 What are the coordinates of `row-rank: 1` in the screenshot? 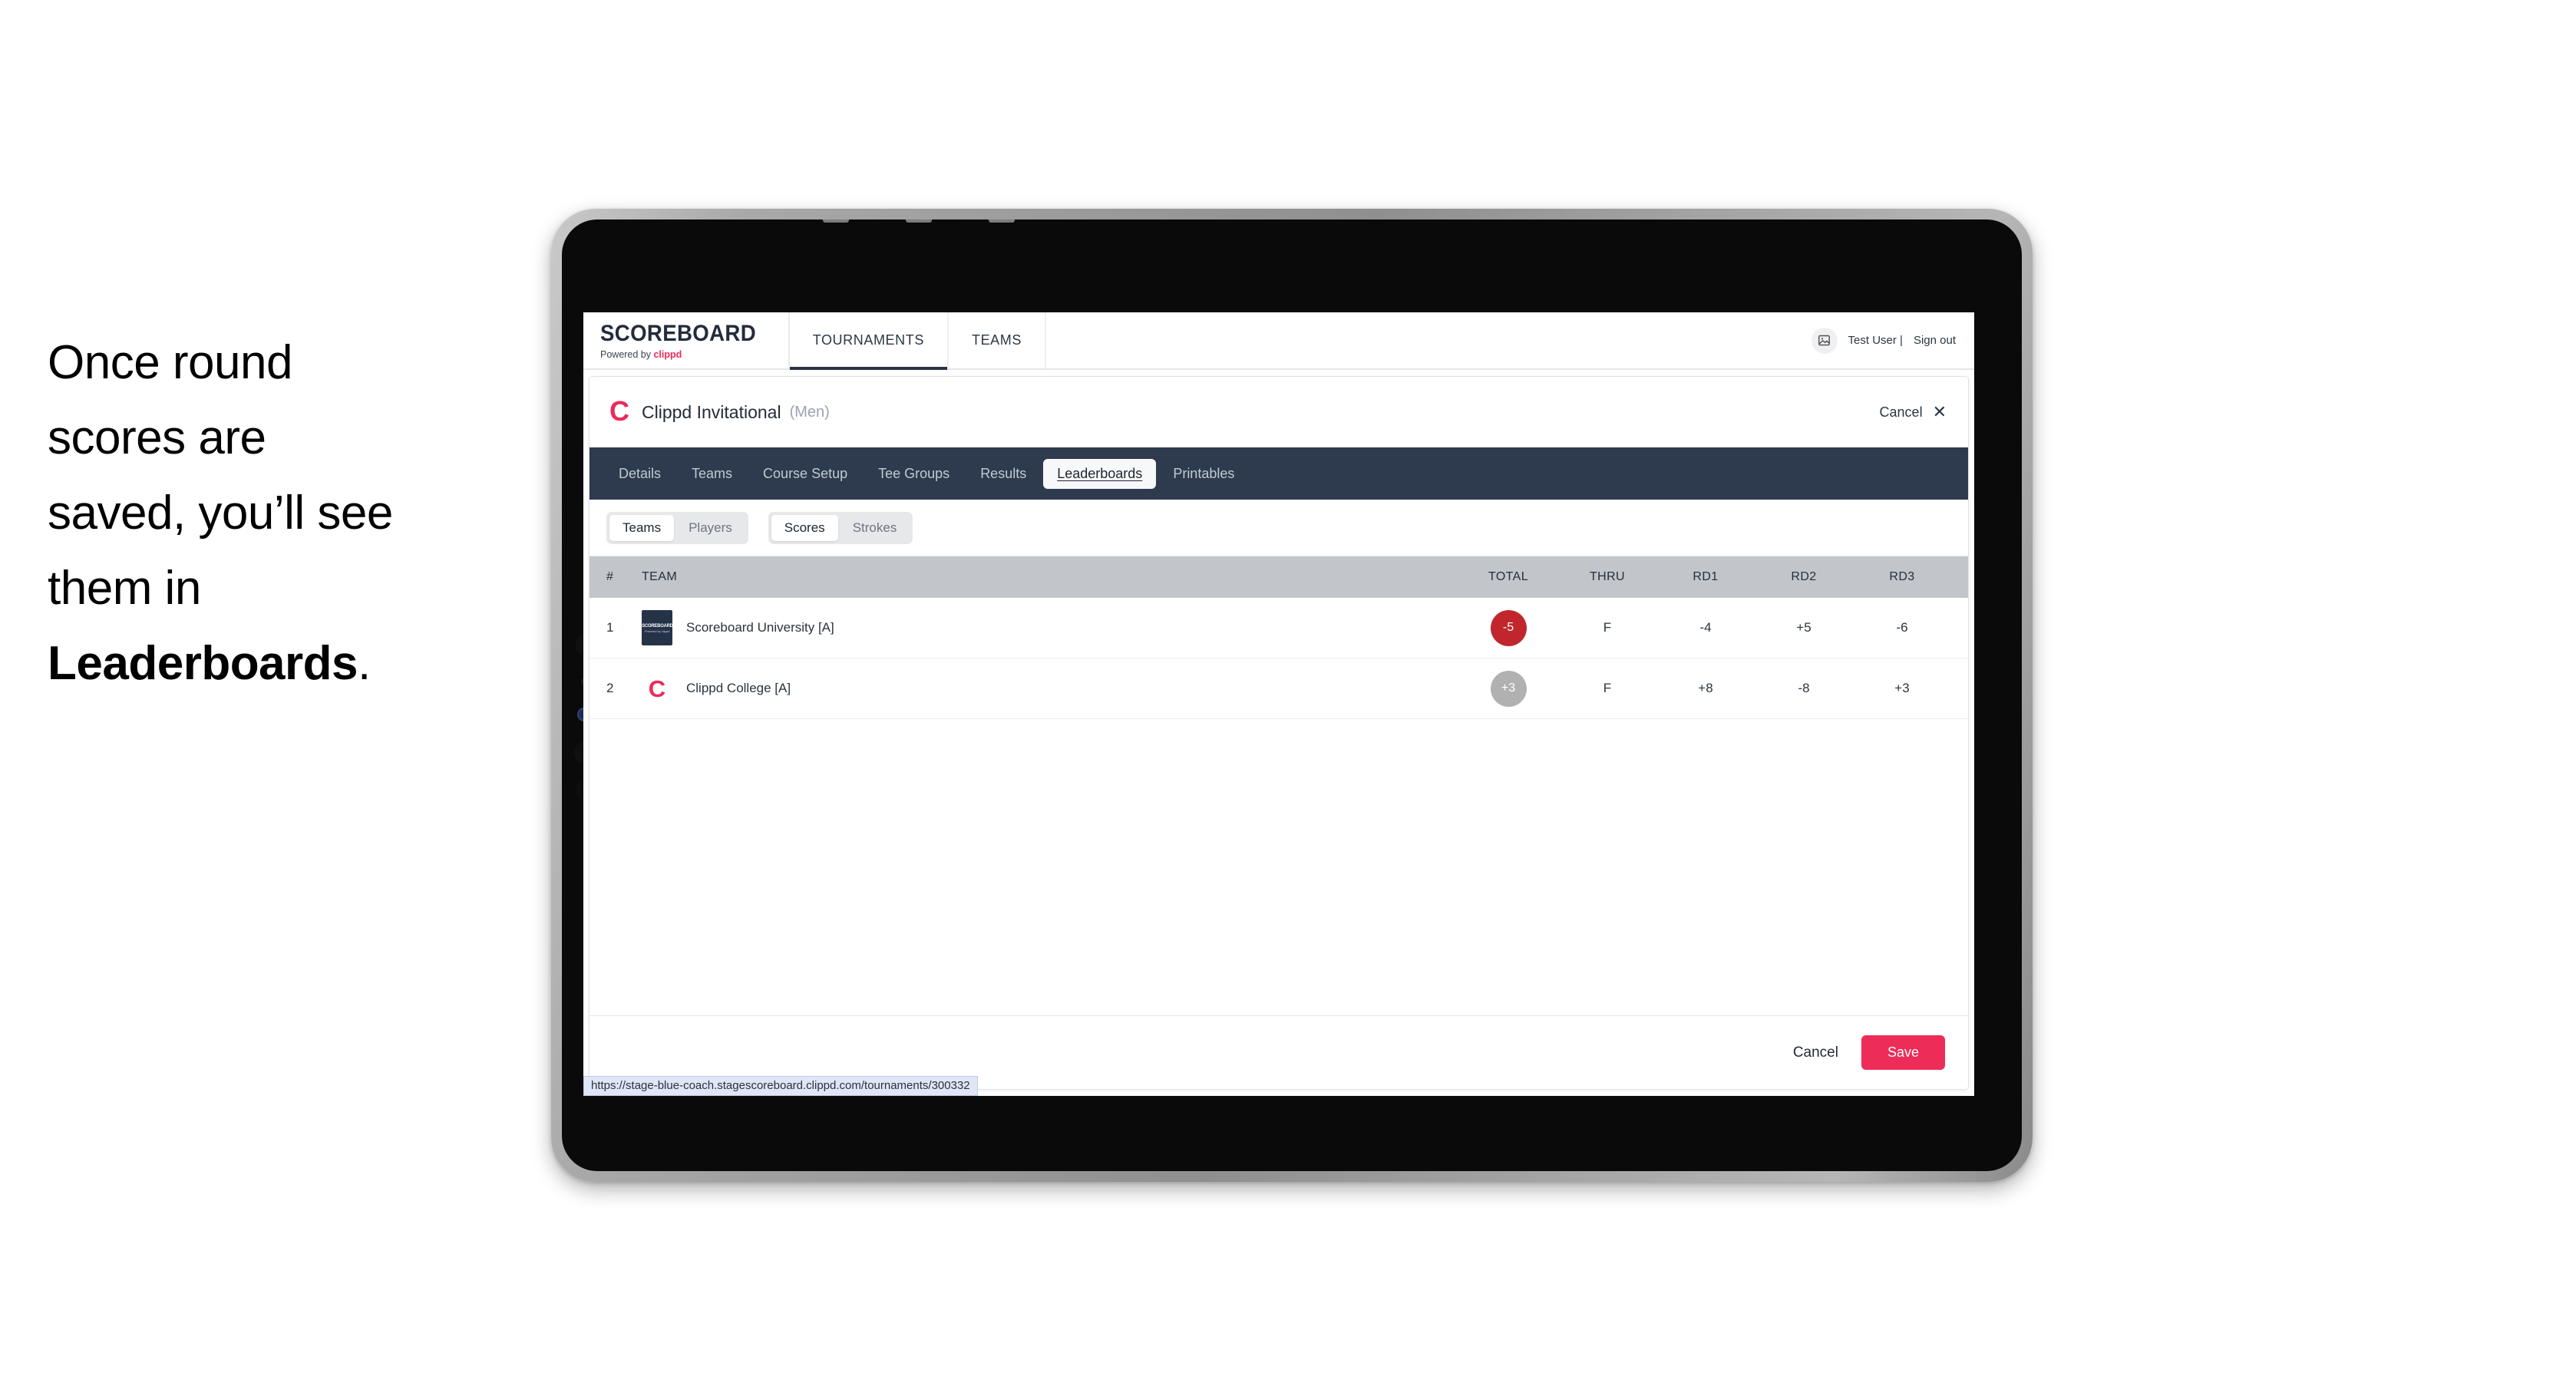 It's located at (610, 627).